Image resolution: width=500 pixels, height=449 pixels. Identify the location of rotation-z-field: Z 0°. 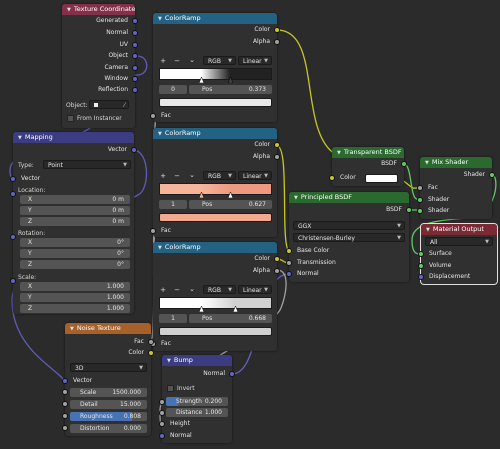
(75, 264).